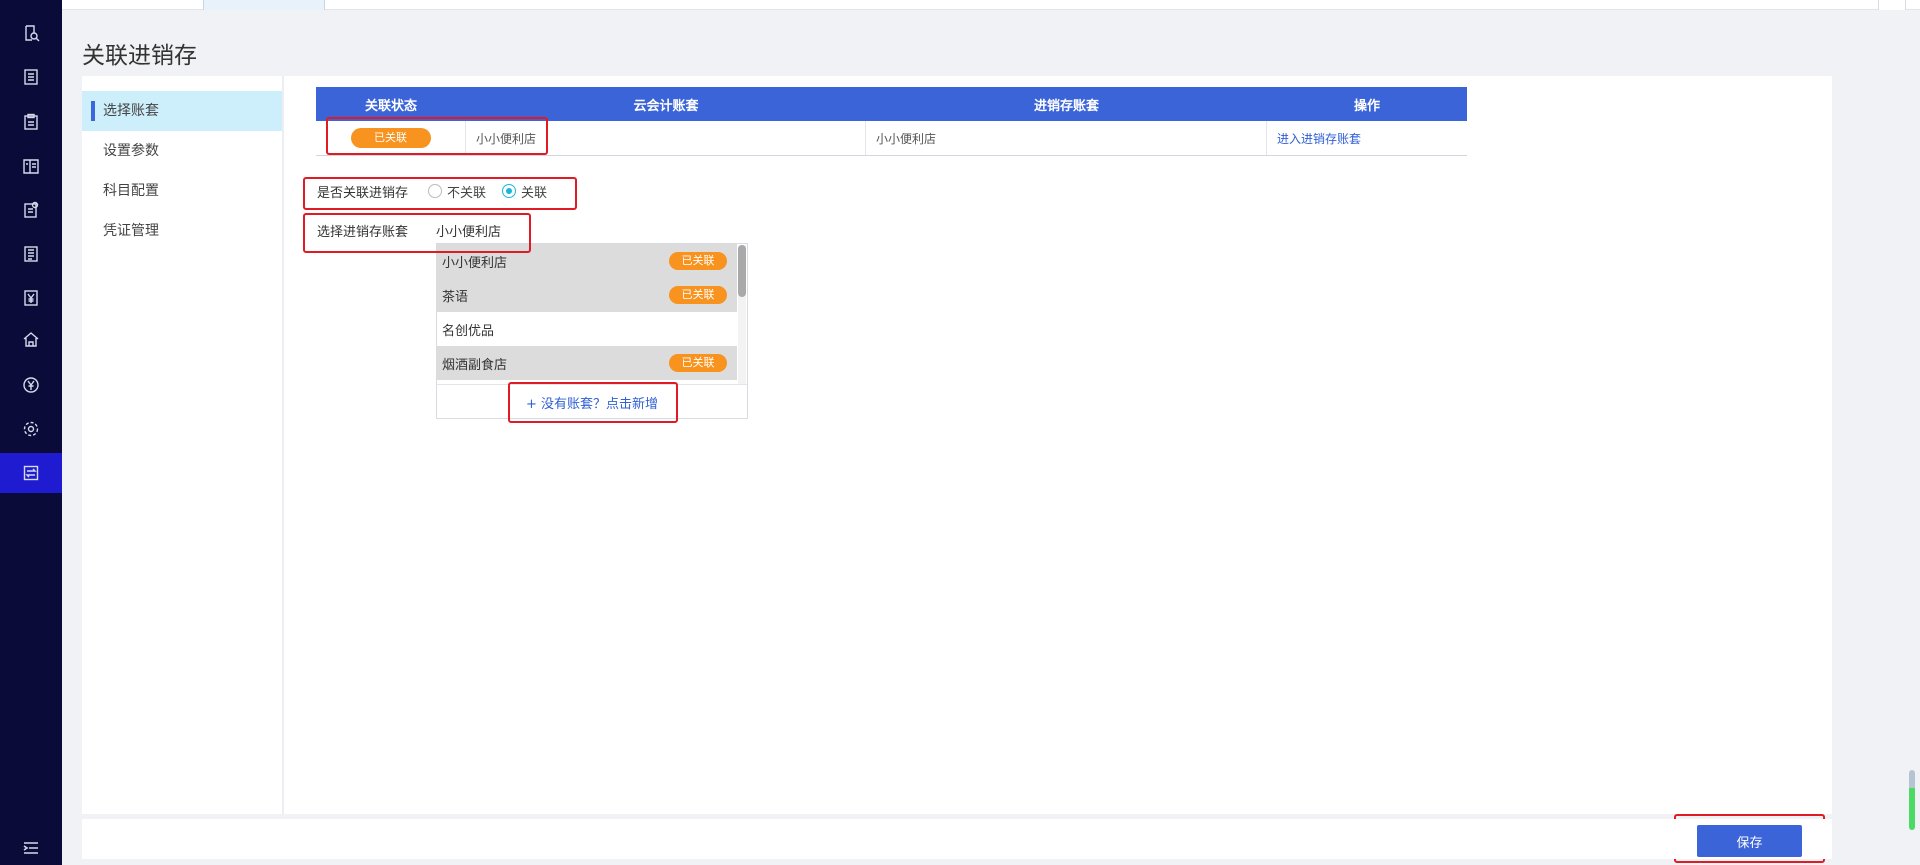 This screenshot has height=865, width=1920. Describe the element at coordinates (390, 106) in the screenshot. I see `header-link-status: 关联状态` at that location.